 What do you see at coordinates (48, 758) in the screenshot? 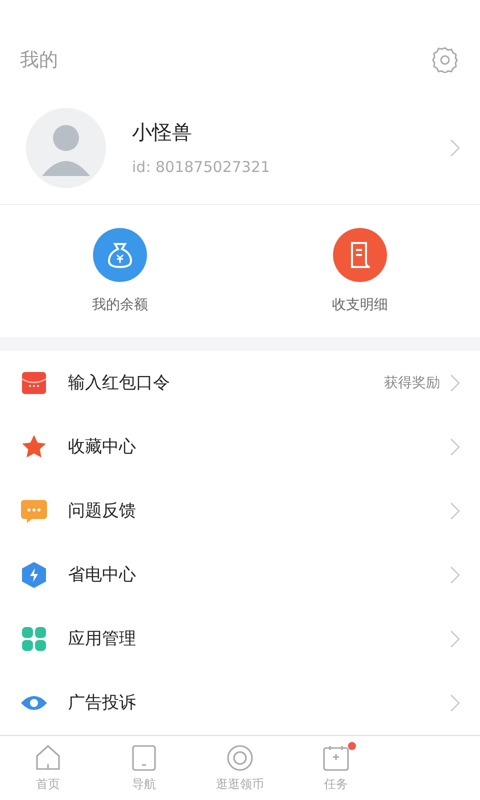
I see `home-icon` at bounding box center [48, 758].